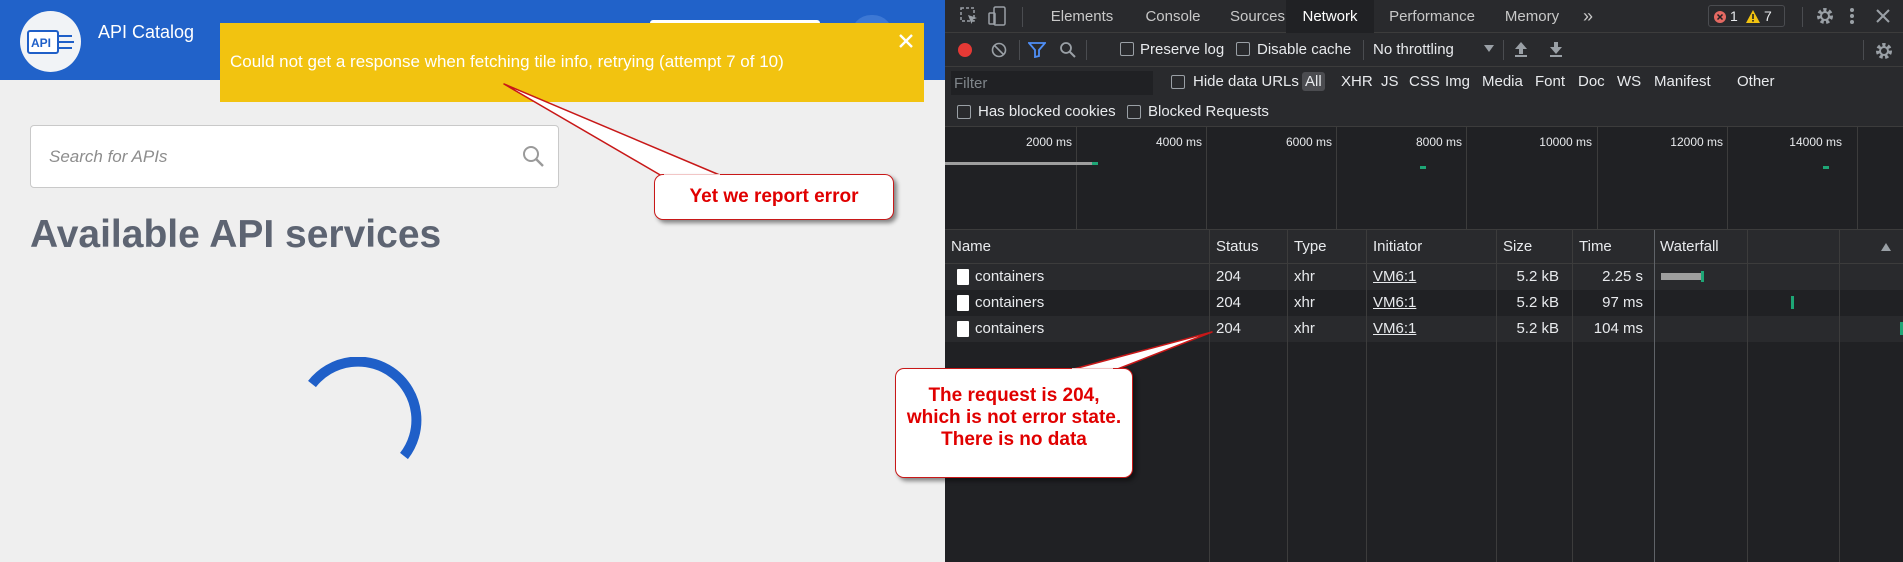 This screenshot has height=562, width=1903. I want to click on search-network-icon, so click(1068, 50).